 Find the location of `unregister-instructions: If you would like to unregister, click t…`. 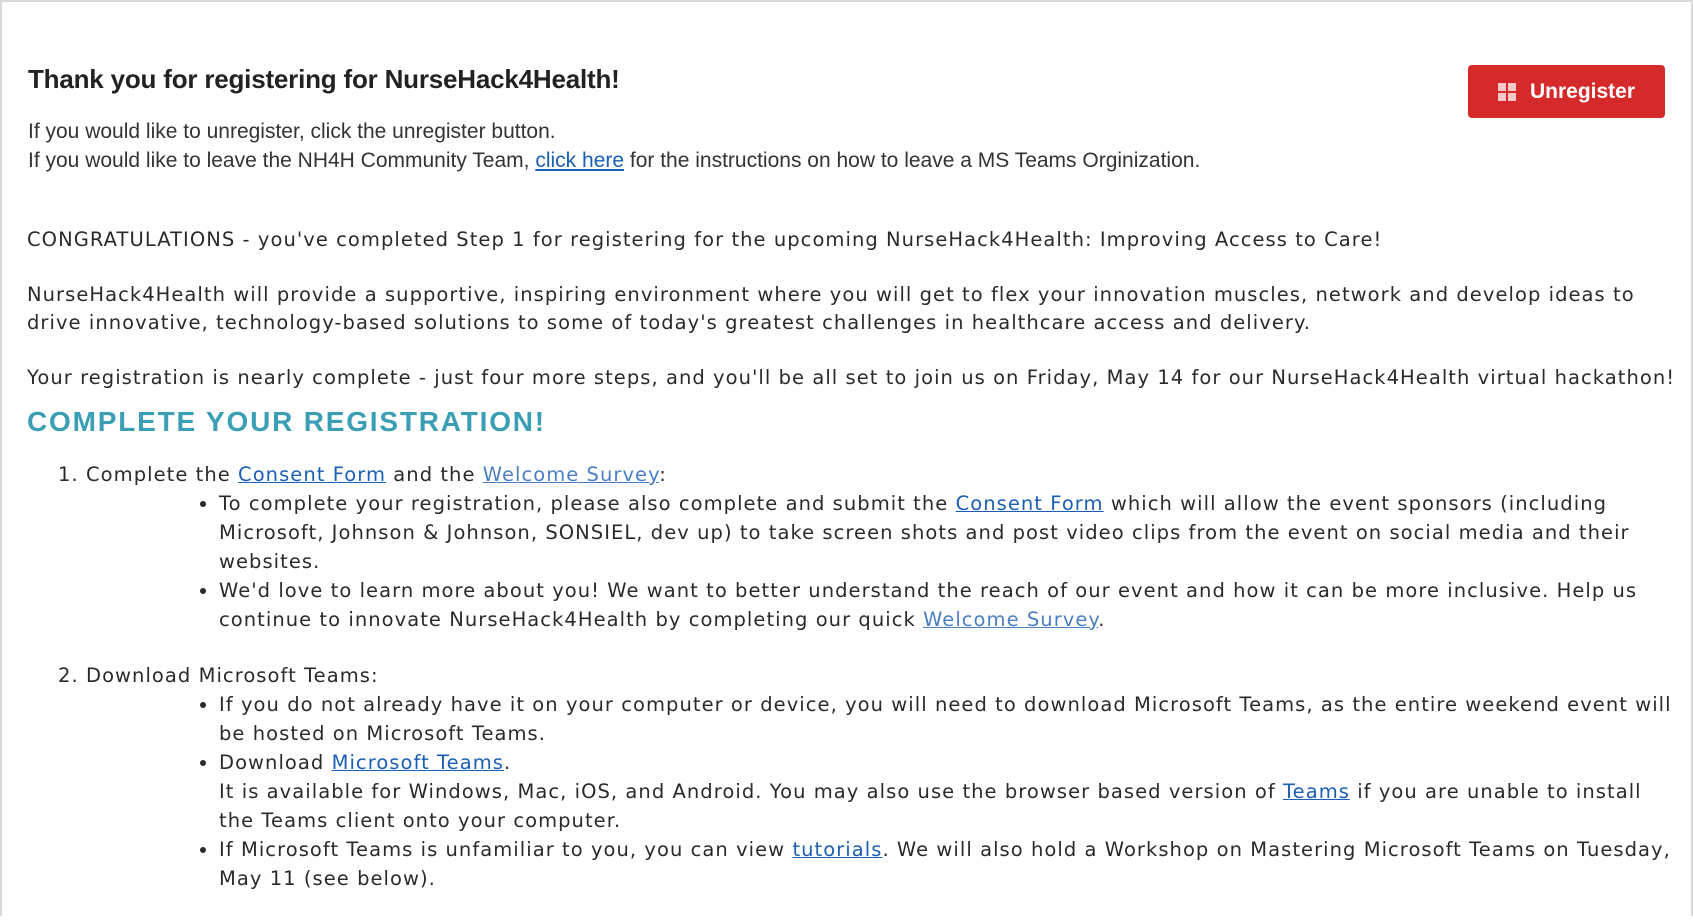

unregister-instructions: If you would like to unregister, click t… is located at coordinates (292, 131).